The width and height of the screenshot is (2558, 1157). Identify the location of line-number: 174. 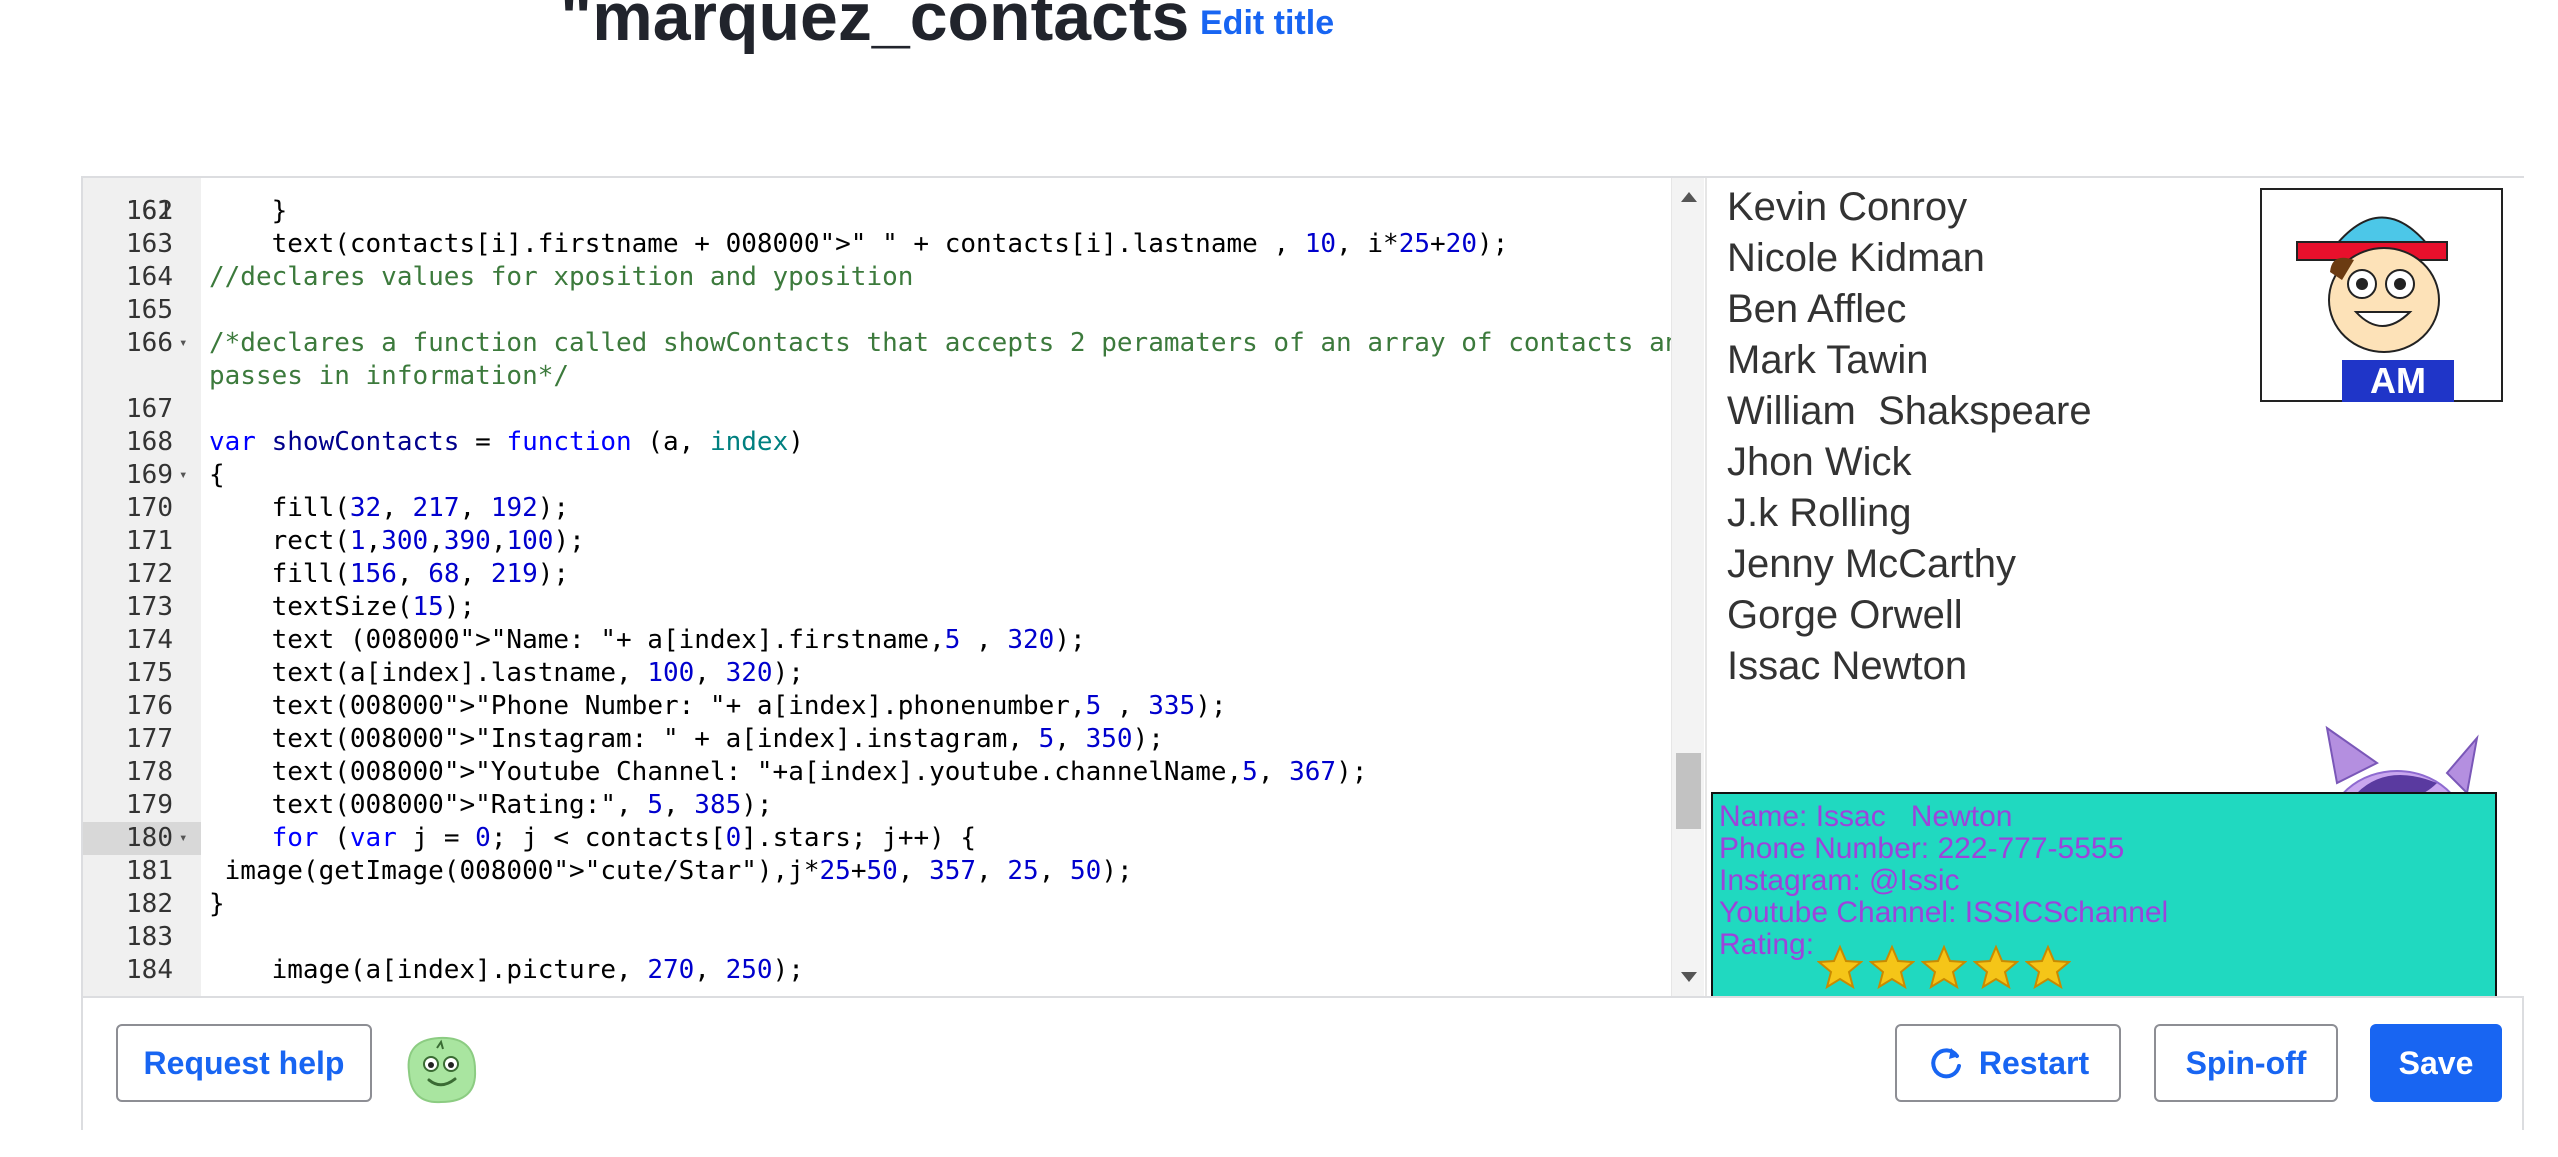
(149, 640).